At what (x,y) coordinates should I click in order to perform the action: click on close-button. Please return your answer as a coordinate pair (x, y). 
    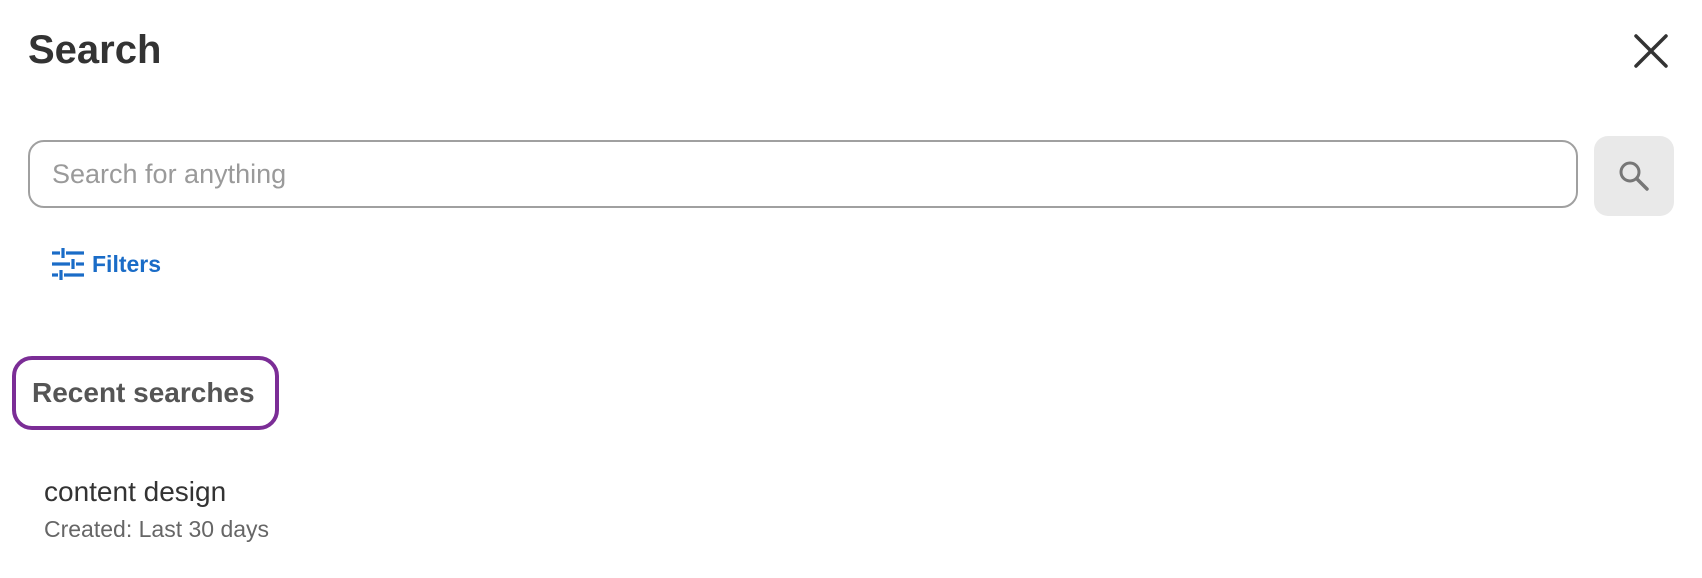
    Looking at the image, I should click on (1651, 51).